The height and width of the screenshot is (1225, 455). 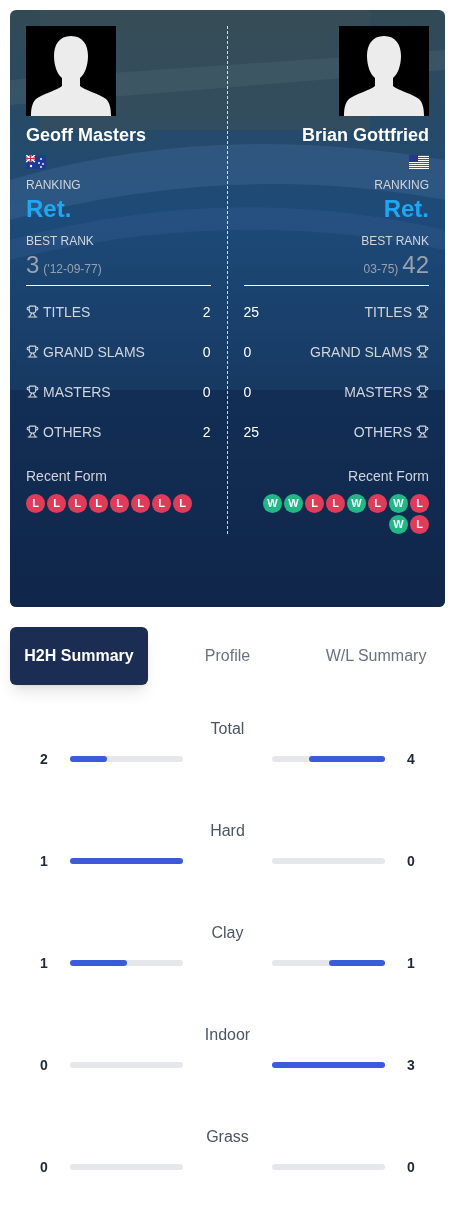 What do you see at coordinates (86, 135) in the screenshot?
I see `player-name: Geoff Masters` at bounding box center [86, 135].